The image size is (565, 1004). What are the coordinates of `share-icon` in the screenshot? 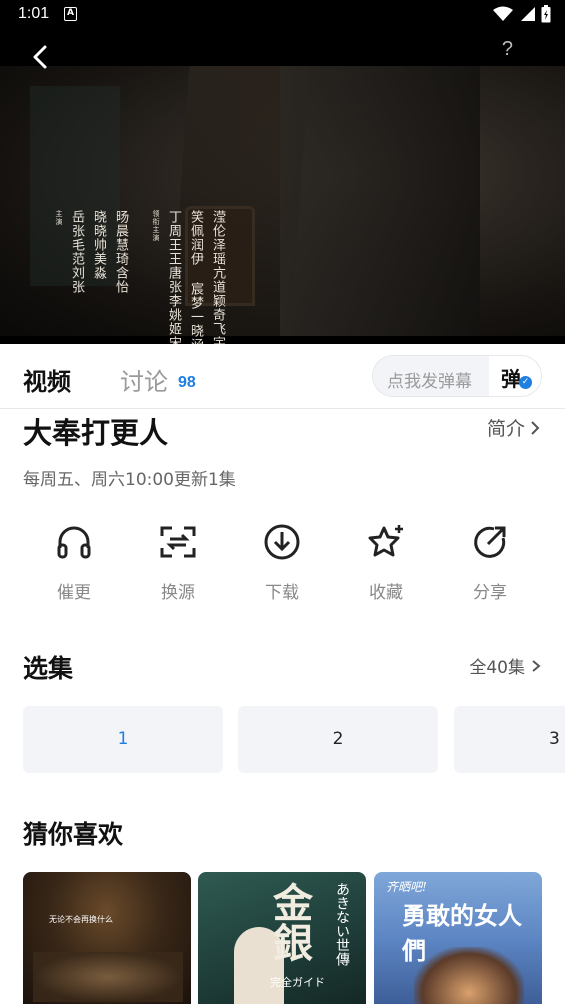 It's located at (490, 542).